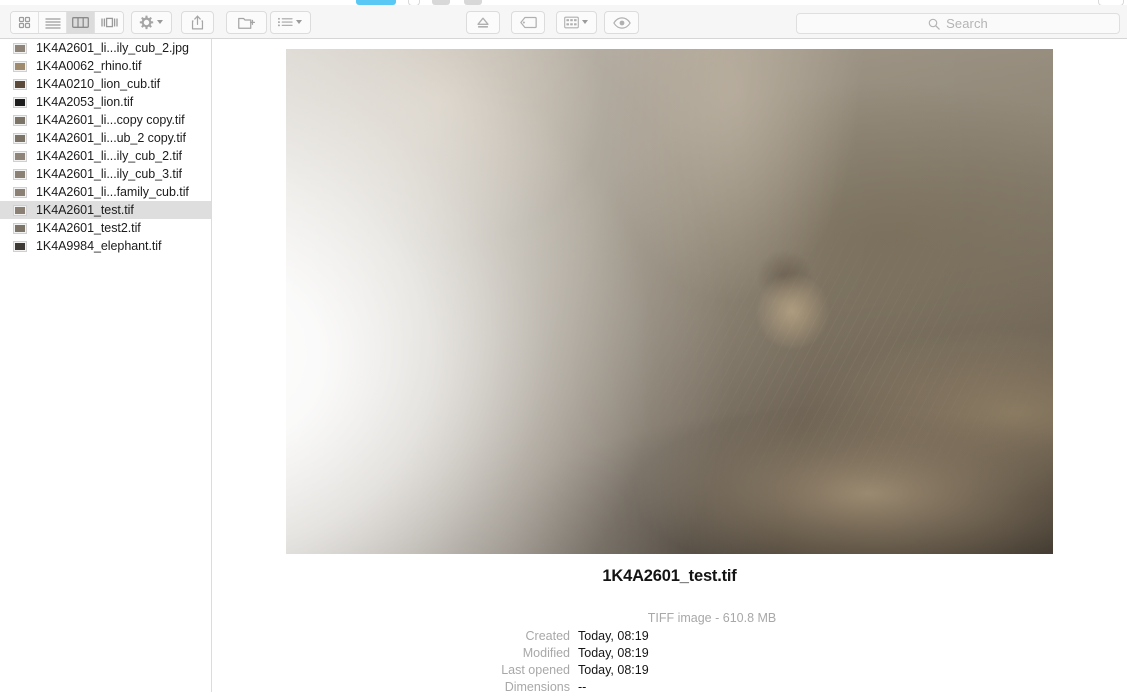  Describe the element at coordinates (85, 210) in the screenshot. I see `list-item-label: 1K4A2601_test.tif` at that location.